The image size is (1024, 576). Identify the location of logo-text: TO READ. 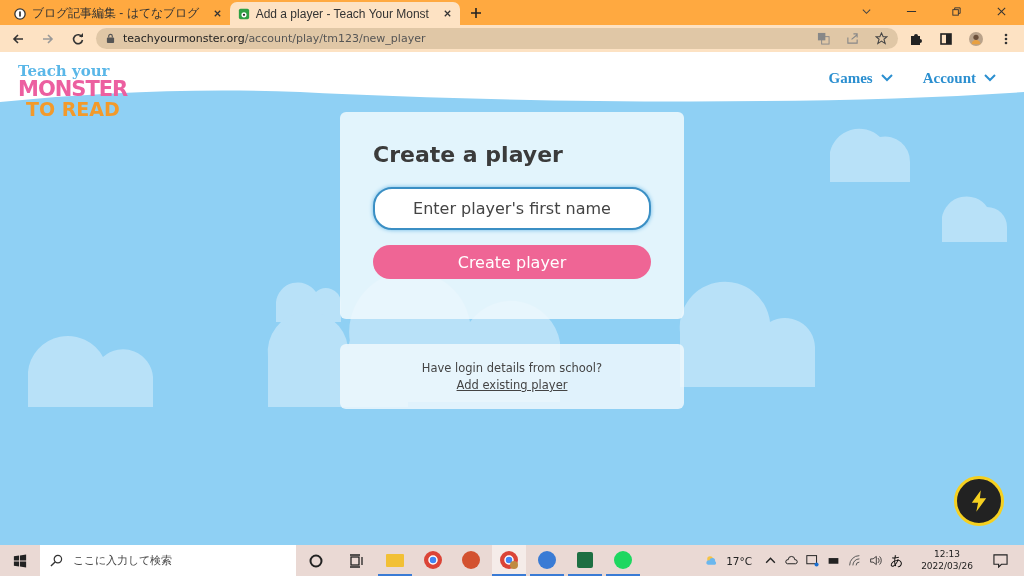
(73, 109).